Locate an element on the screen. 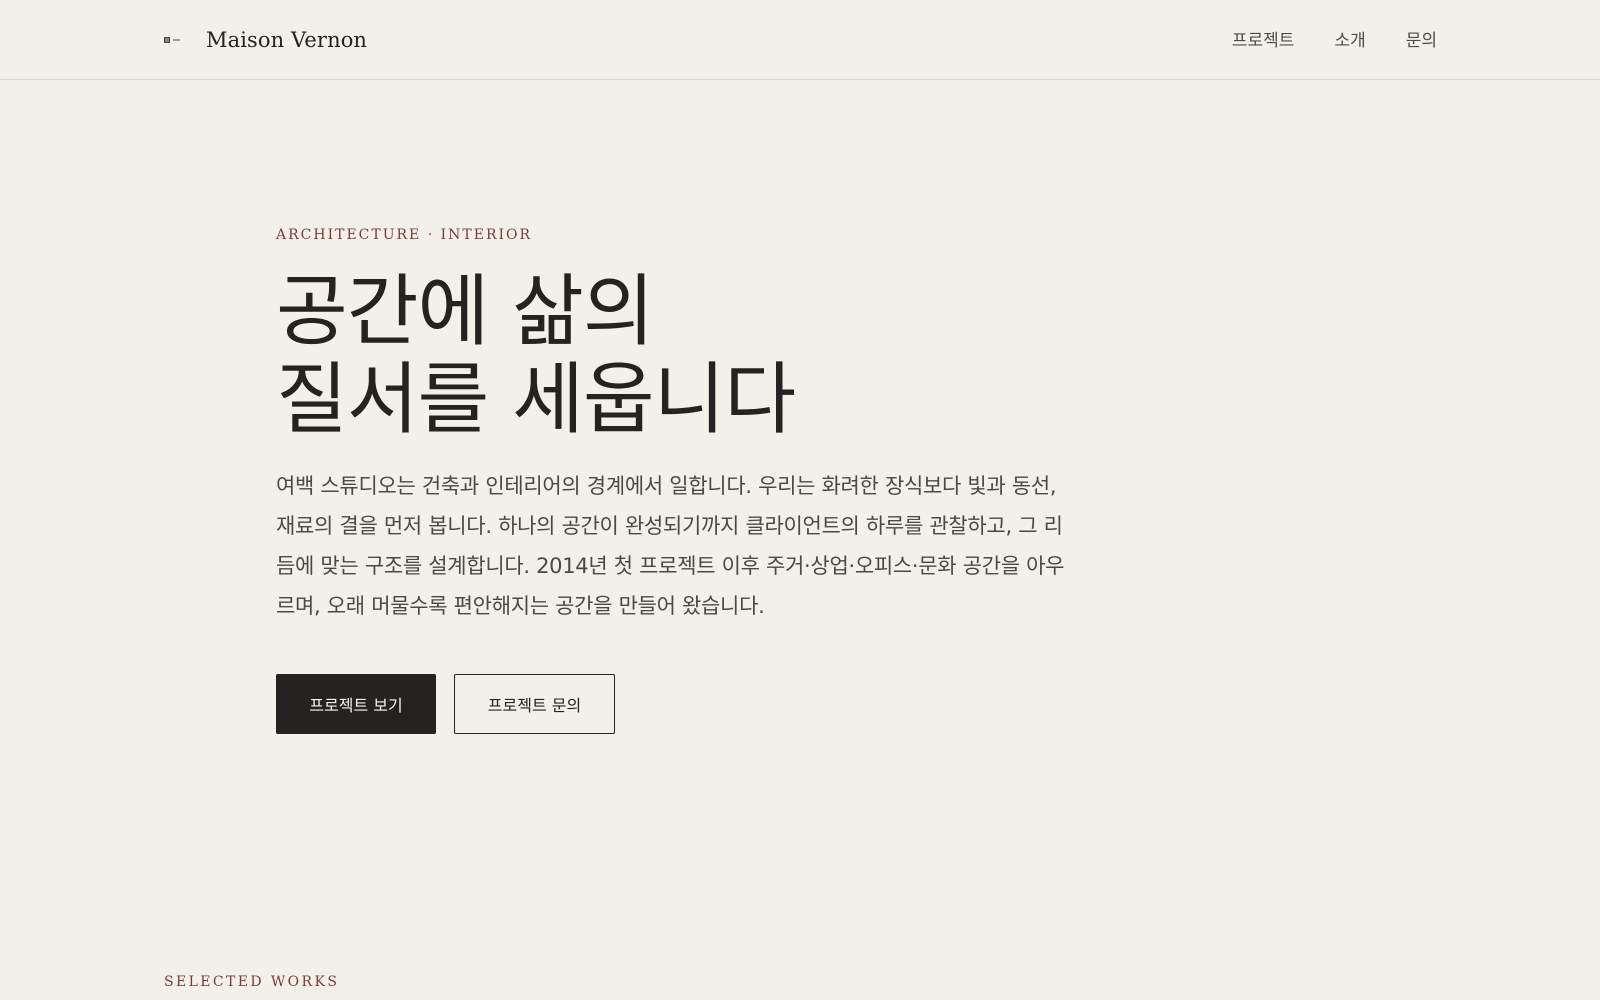 Image resolution: width=1600 pixels, height=1000 pixels. hero-headline: 공간에 삶의 질서를 세웁니다 is located at coordinates (686, 356).